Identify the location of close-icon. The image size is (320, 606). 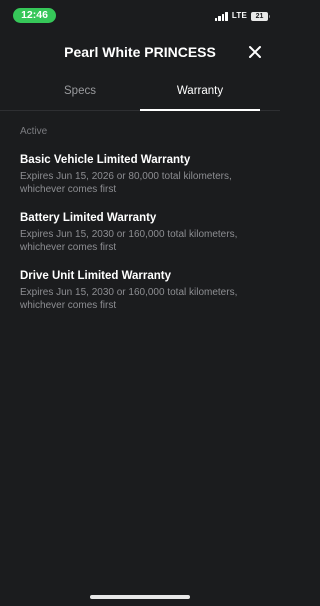
(255, 52).